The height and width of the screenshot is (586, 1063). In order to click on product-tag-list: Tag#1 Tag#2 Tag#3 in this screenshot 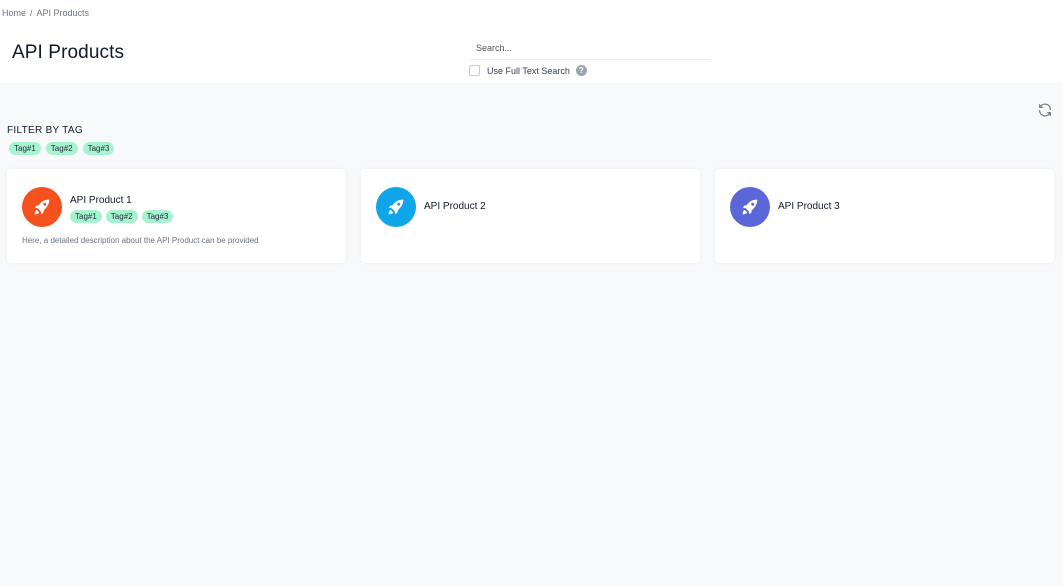, I will do `click(122, 216)`.